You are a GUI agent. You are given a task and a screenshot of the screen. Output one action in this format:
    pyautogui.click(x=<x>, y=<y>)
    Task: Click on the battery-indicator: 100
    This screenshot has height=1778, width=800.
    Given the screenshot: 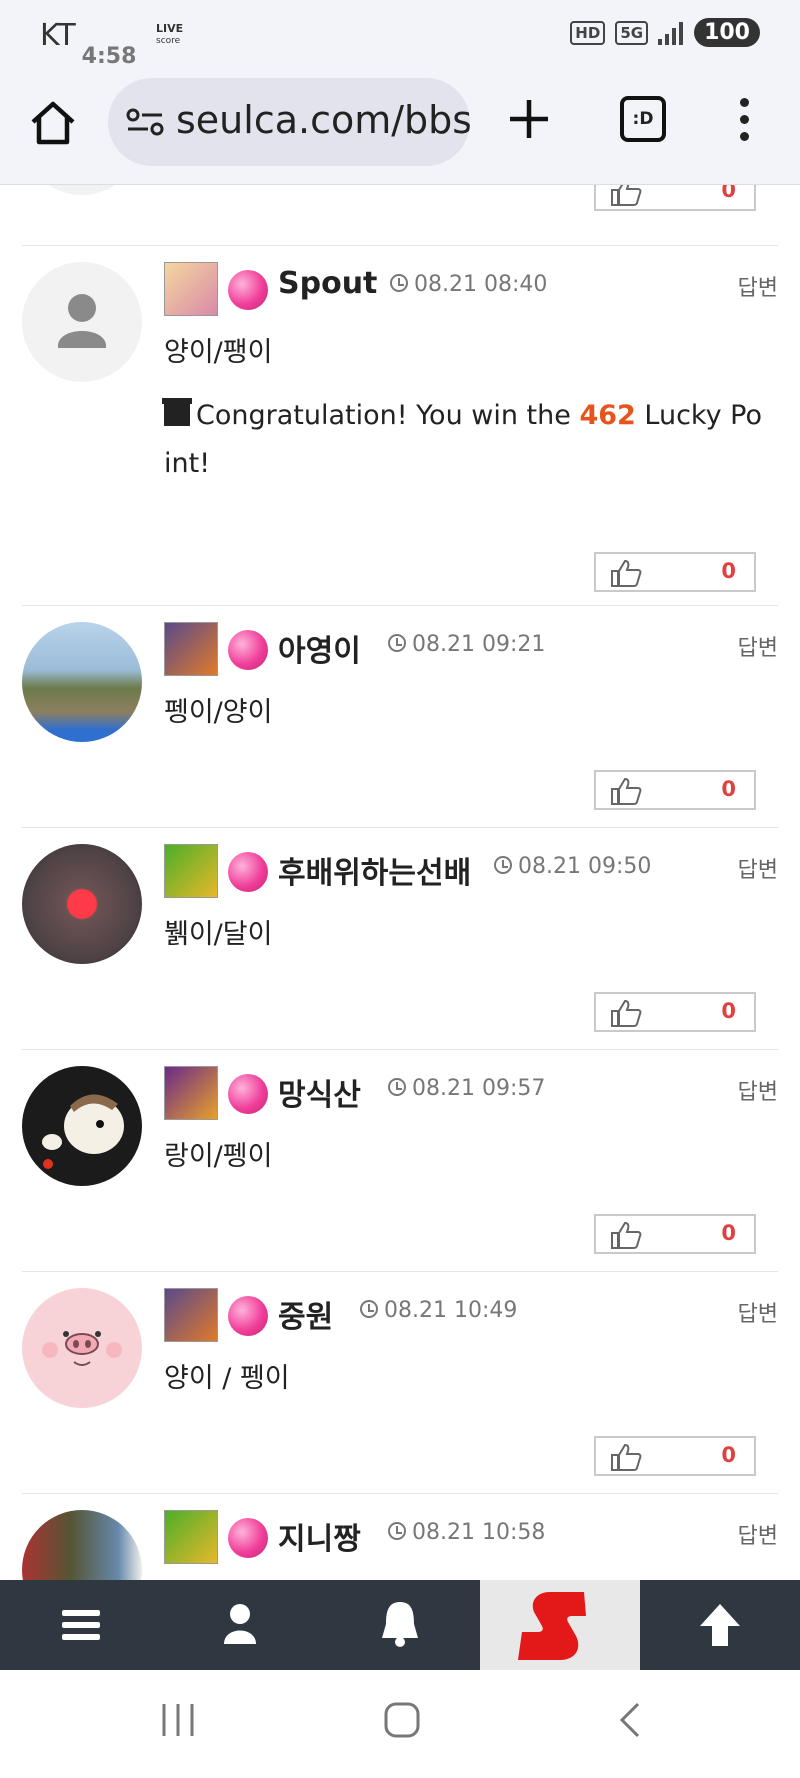 What is the action you would take?
    pyautogui.click(x=727, y=32)
    